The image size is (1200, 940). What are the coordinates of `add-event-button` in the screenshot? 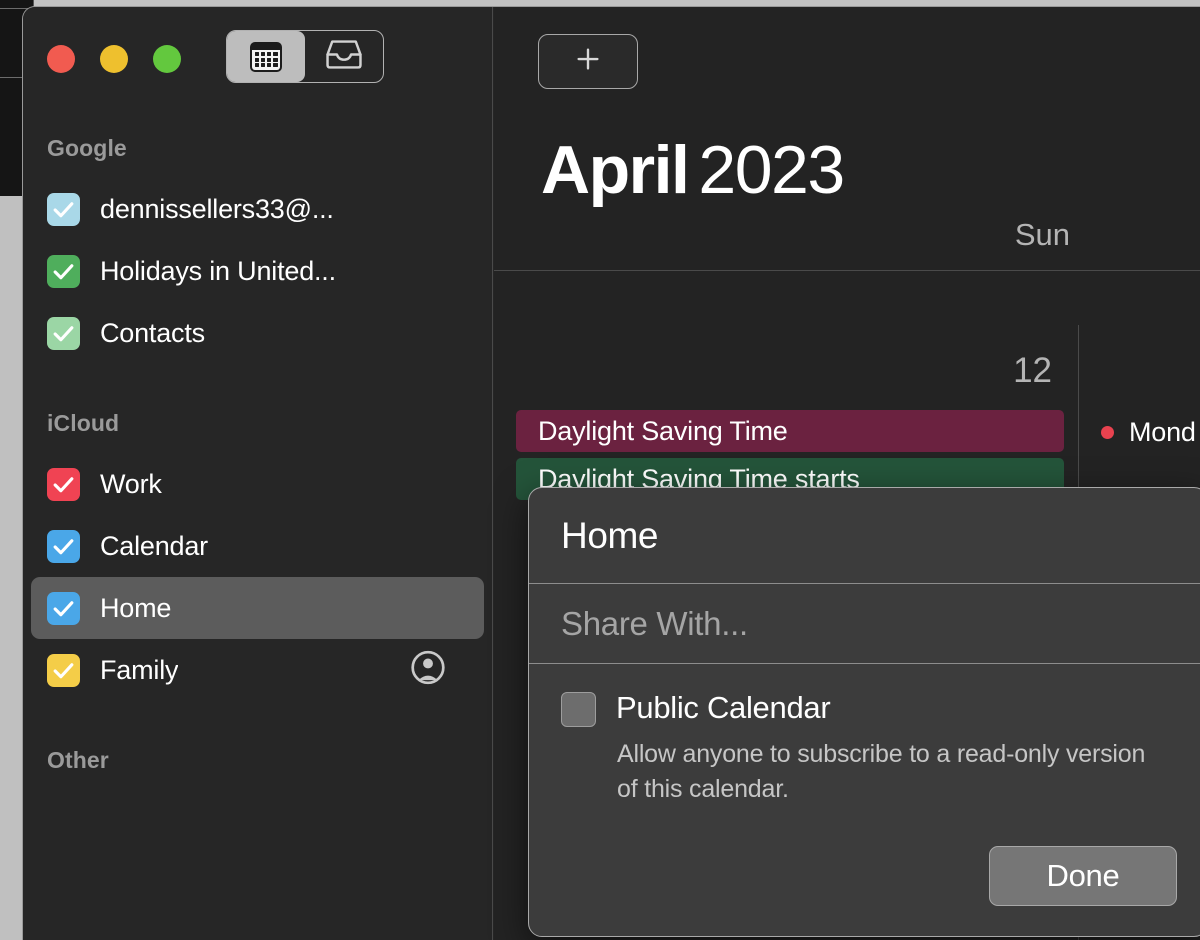 It's located at (588, 61).